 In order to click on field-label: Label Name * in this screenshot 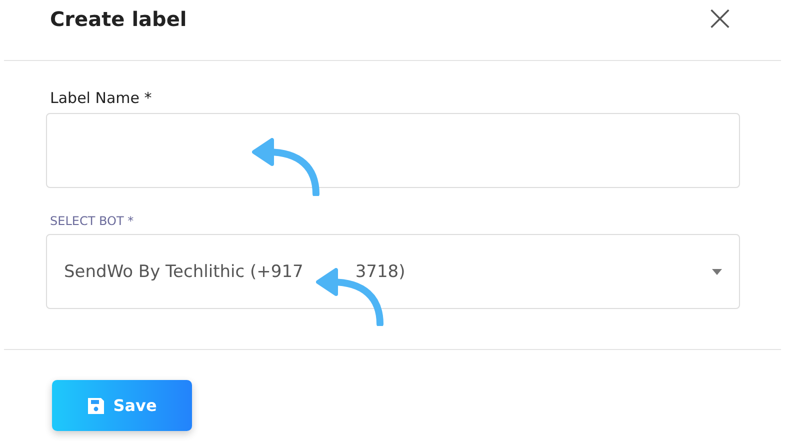, I will do `click(101, 98)`.